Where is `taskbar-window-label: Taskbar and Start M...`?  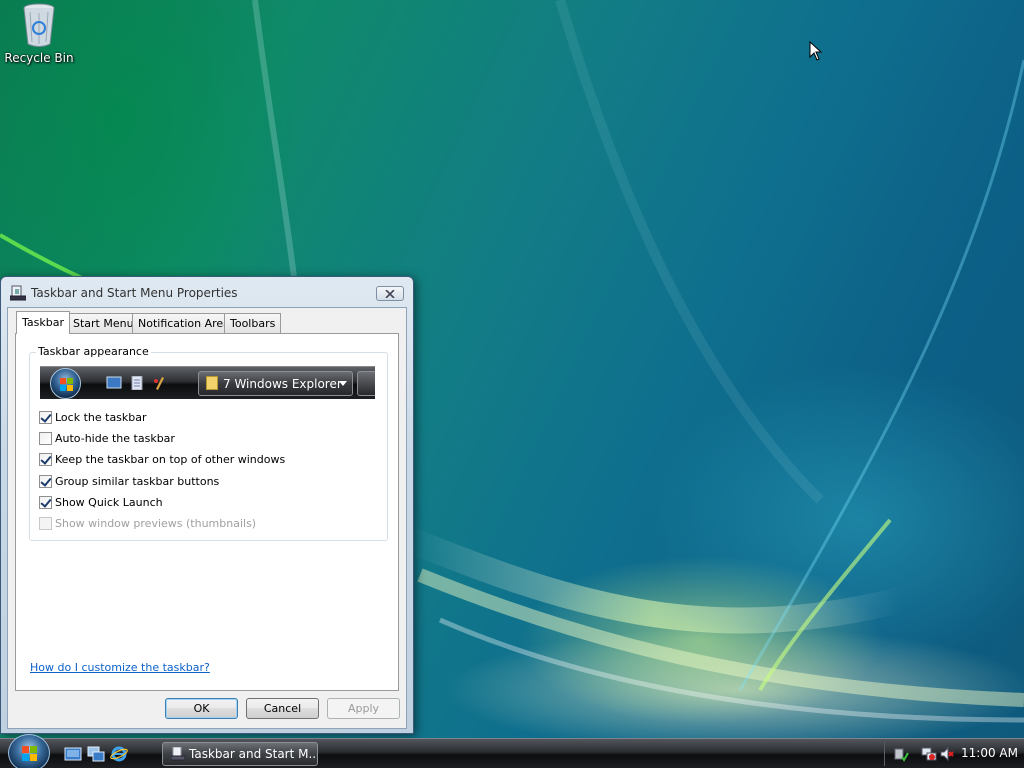
taskbar-window-label: Taskbar and Start M... is located at coordinates (253, 754).